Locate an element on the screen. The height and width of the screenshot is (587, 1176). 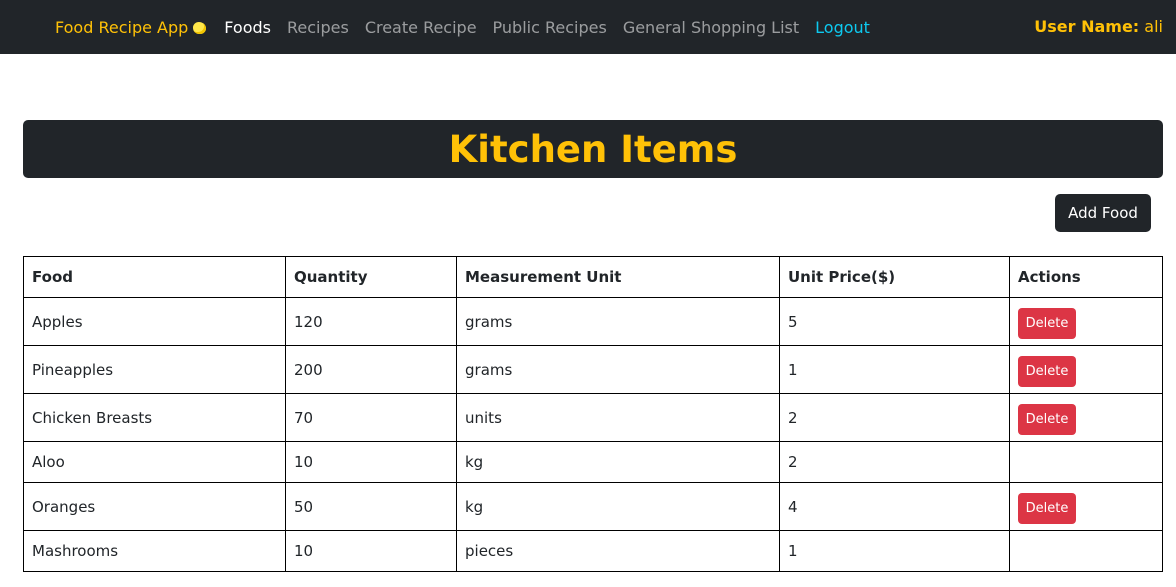
cell-quantity: 70 is located at coordinates (371, 417).